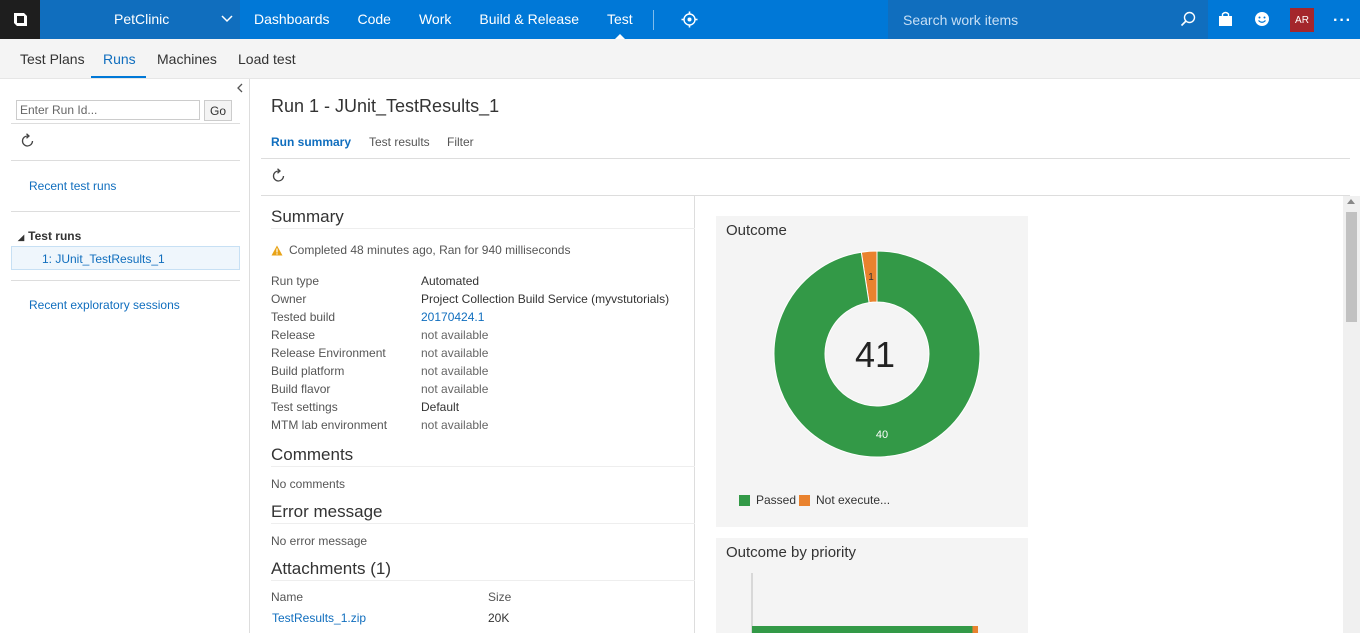 This screenshot has height=633, width=1360. I want to click on recent-exploratory-sessions-link: Recent exploratory sessions, so click(104, 305).